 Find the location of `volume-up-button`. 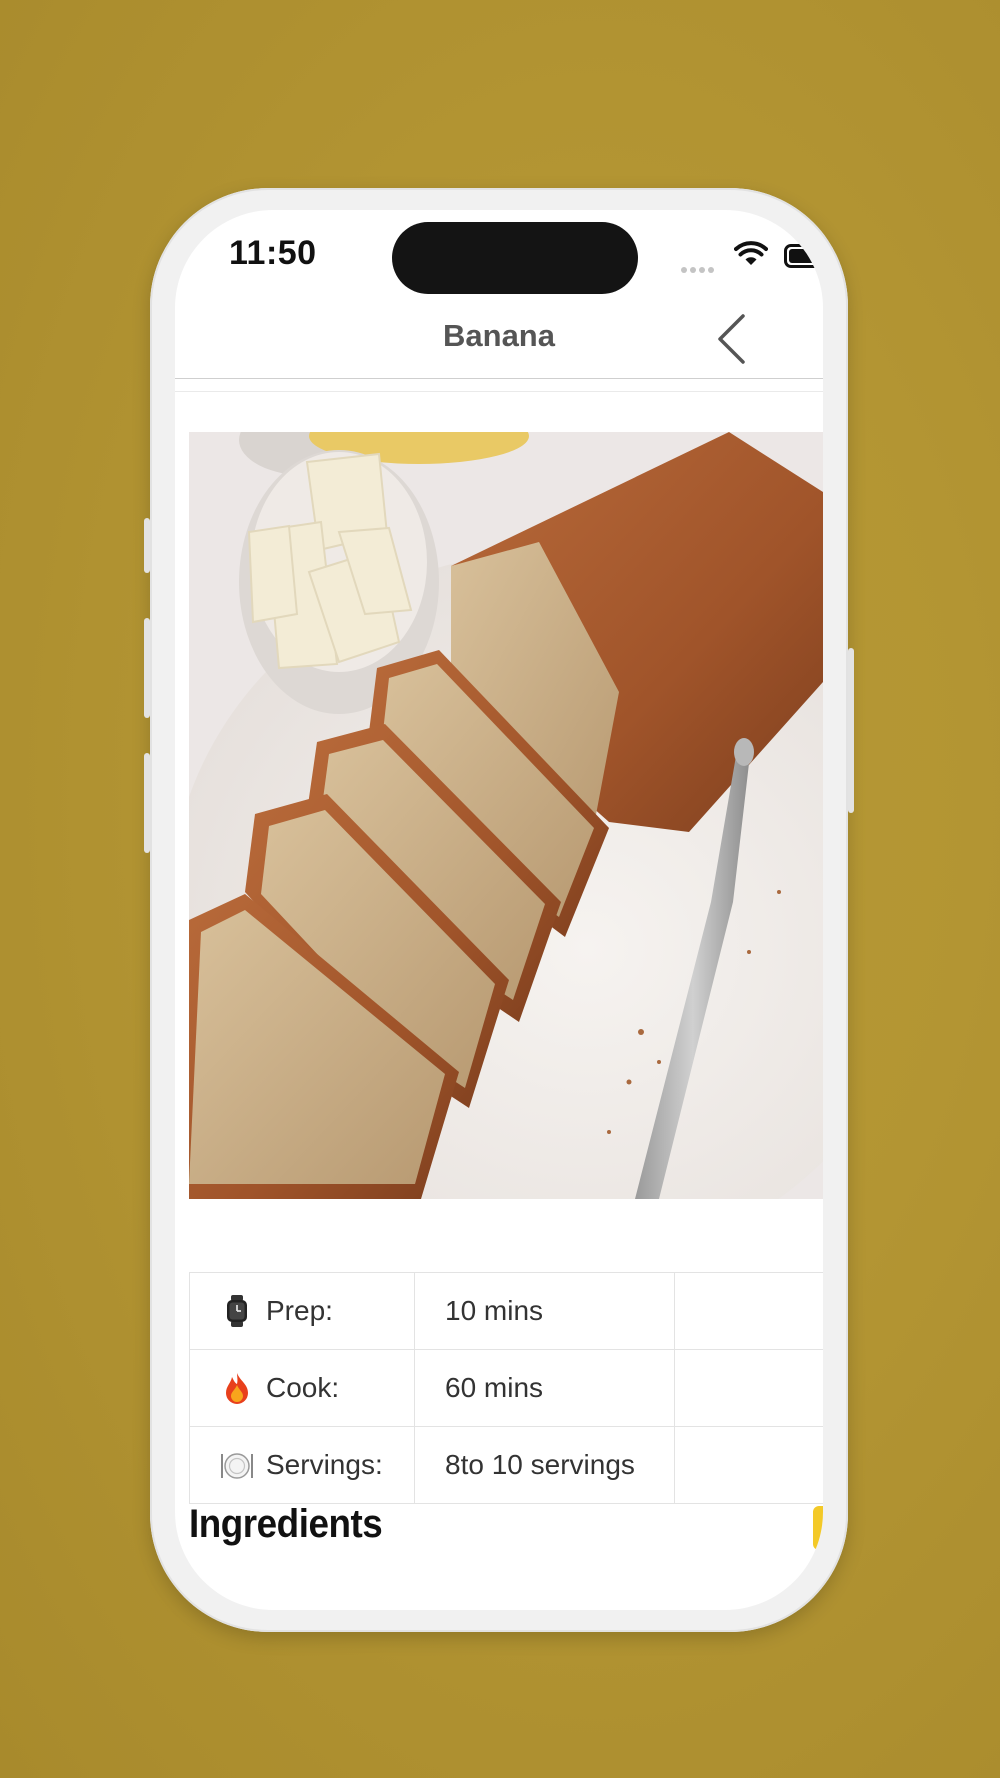

volume-up-button is located at coordinates (147, 668).